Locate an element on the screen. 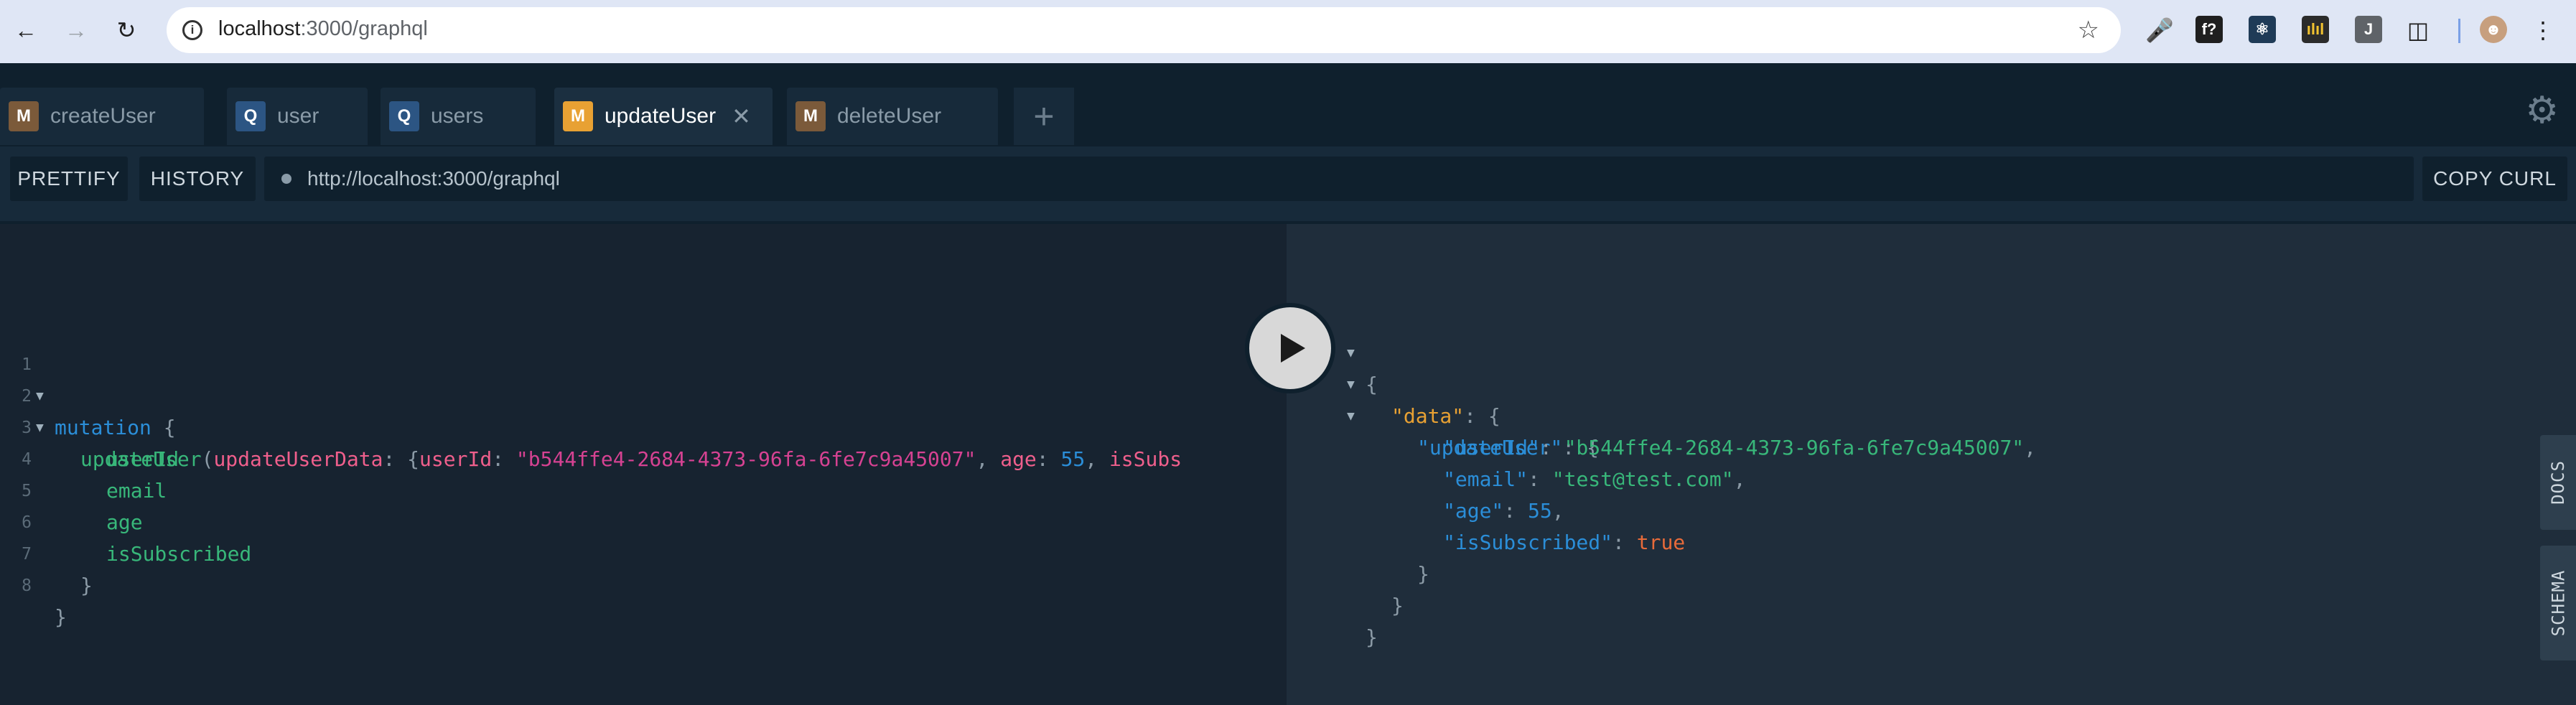  tab-label: createUser is located at coordinates (103, 116).